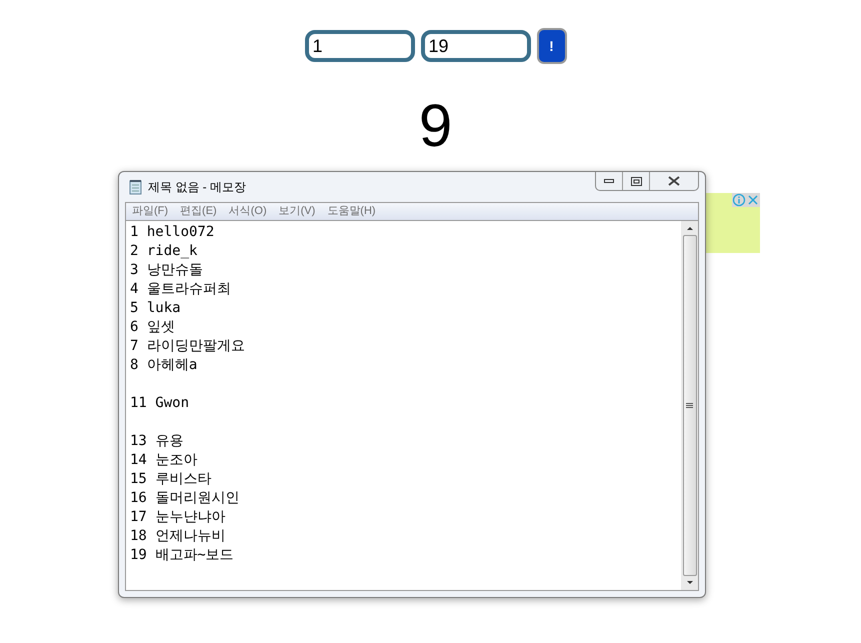 This screenshot has height=643, width=861. Describe the element at coordinates (164, 365) in the screenshot. I see `text-line: 8 아헤헤a` at that location.